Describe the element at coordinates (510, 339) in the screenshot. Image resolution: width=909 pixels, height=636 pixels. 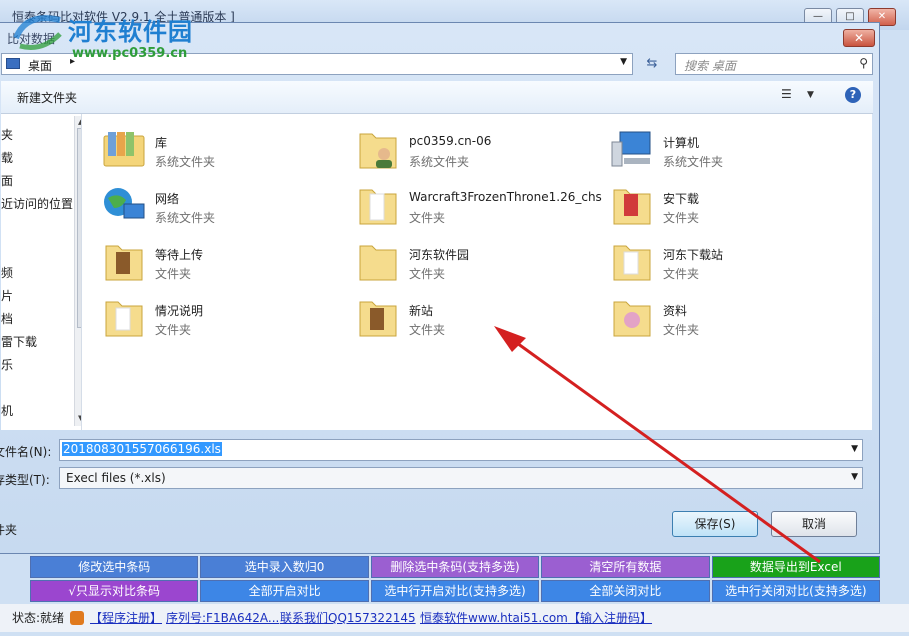
I see `arrow-head` at that location.